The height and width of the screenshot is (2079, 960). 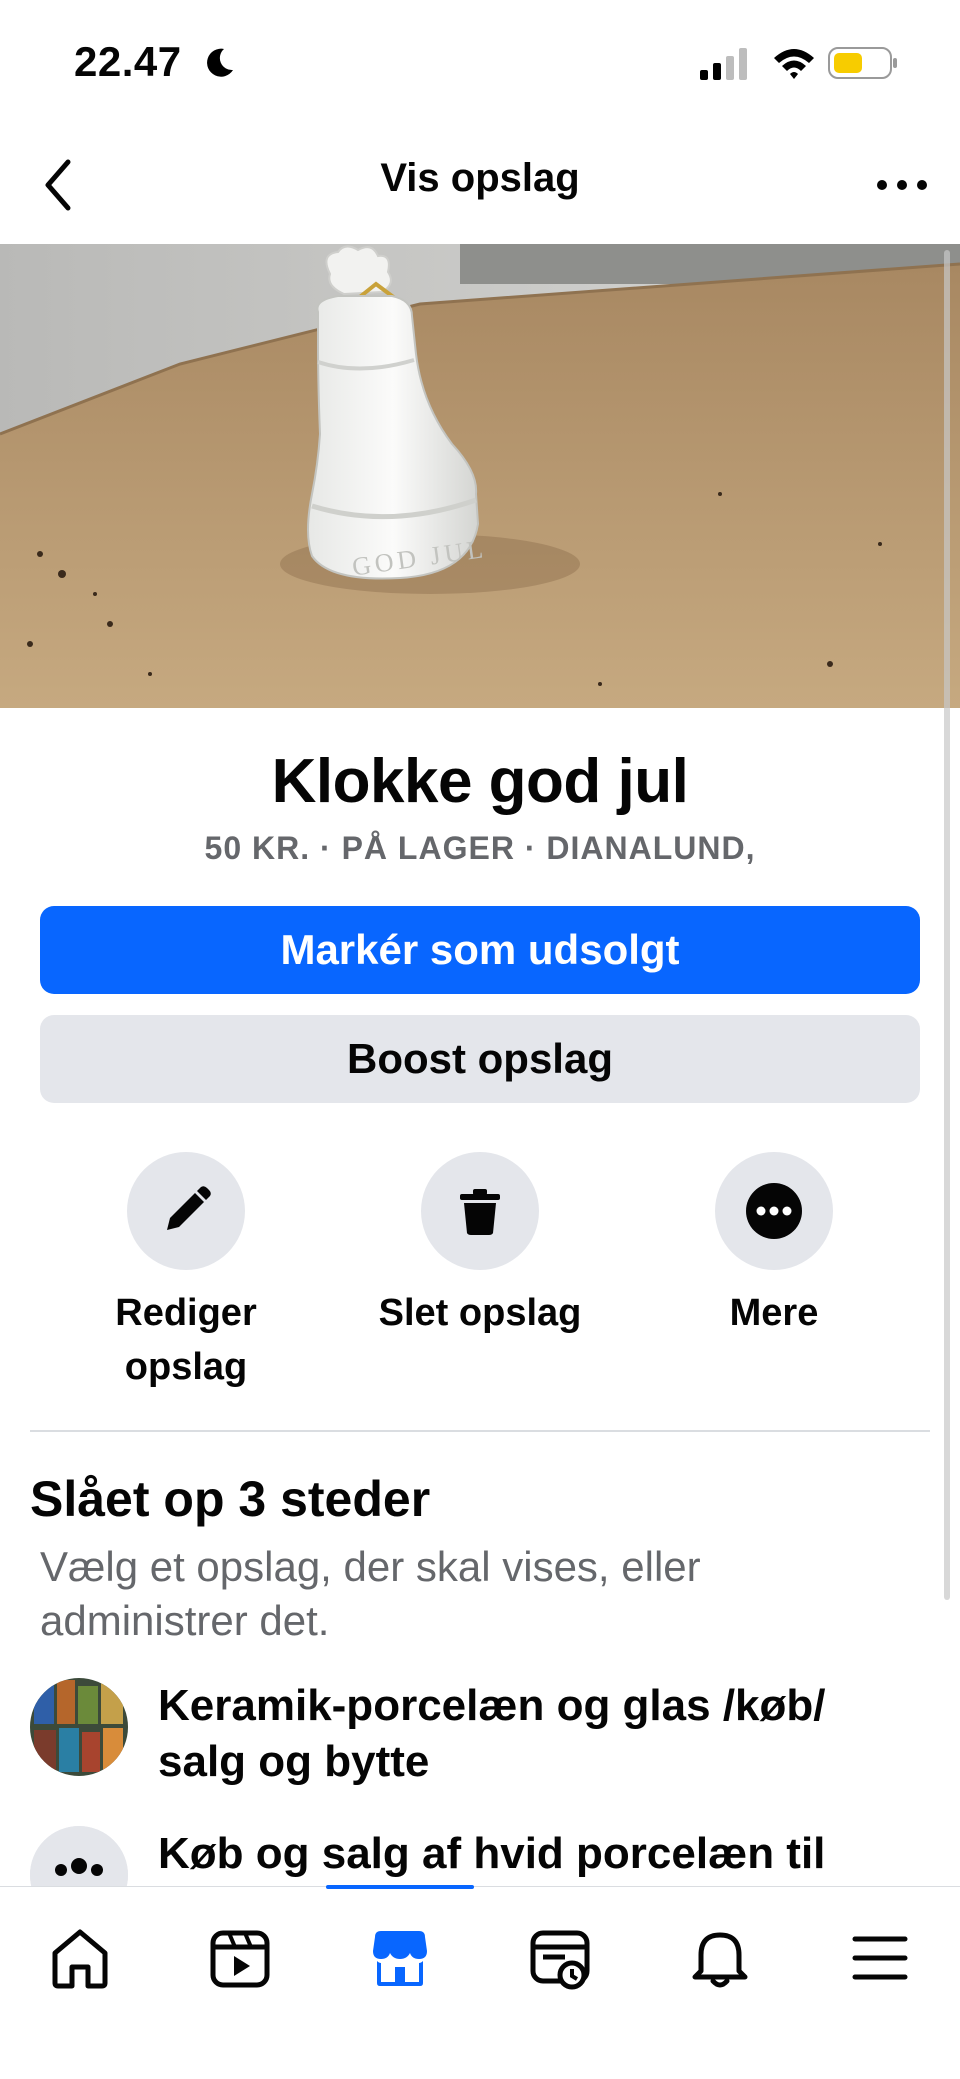 What do you see at coordinates (189, 1208) in the screenshot?
I see `pencil-icon` at bounding box center [189, 1208].